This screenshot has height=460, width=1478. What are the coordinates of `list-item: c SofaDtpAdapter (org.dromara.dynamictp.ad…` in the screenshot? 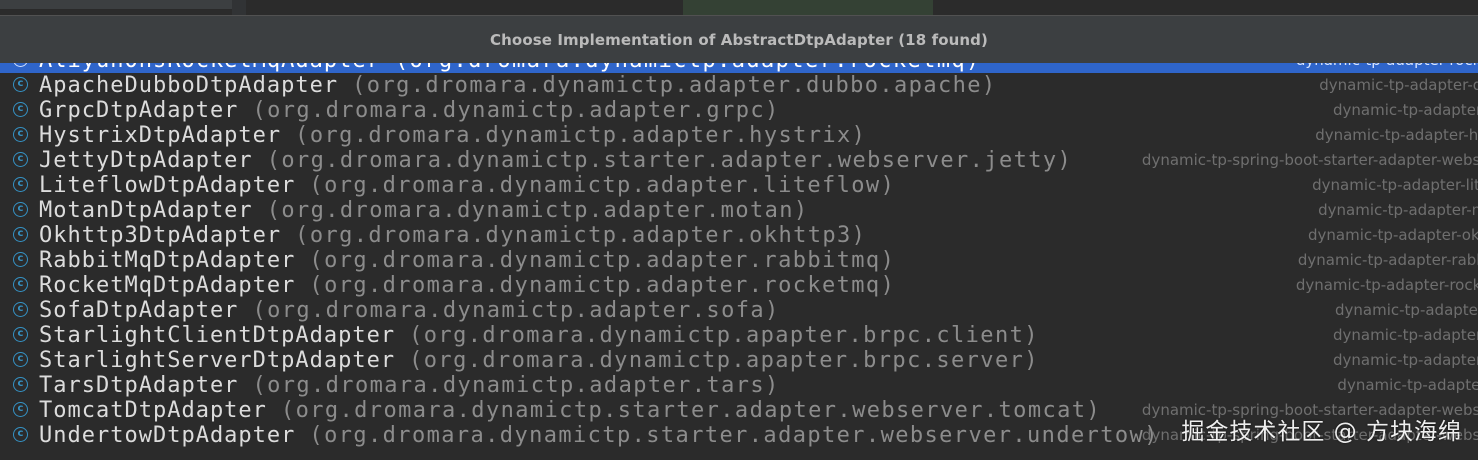 It's located at (739, 310).